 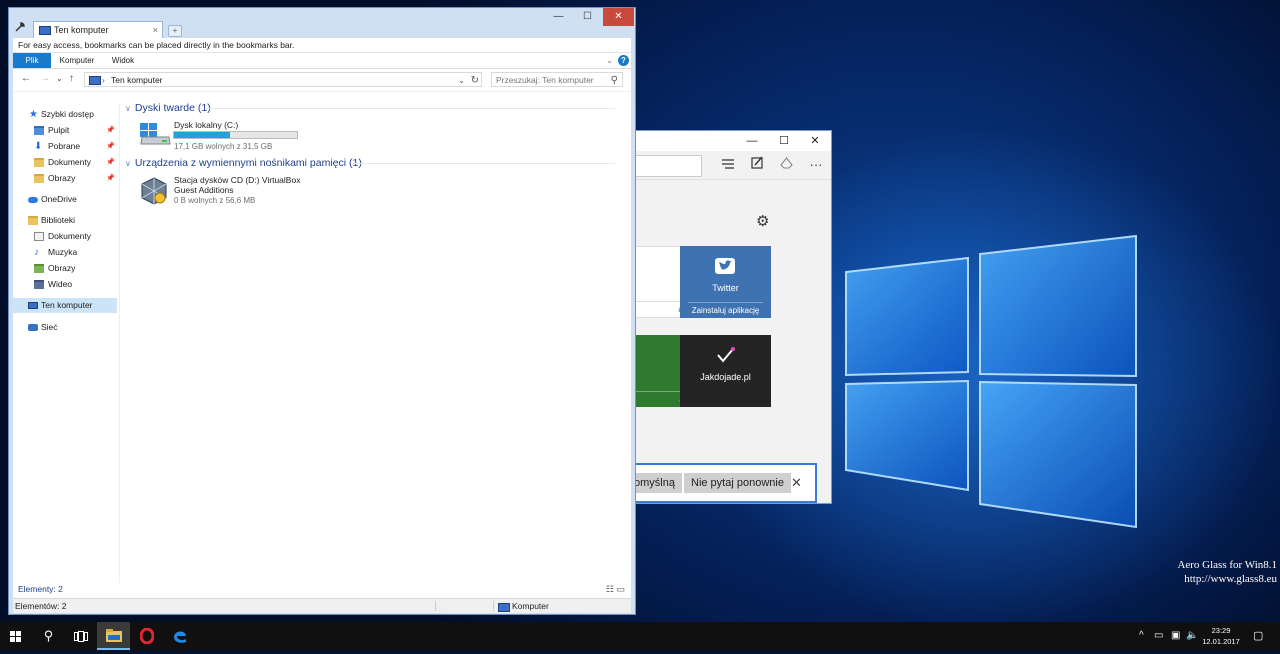 I want to click on tab-komputer: Komputer, so click(x=77, y=60).